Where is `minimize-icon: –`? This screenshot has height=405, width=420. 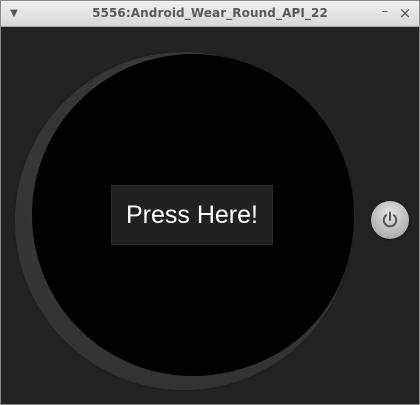 minimize-icon: – is located at coordinates (385, 13).